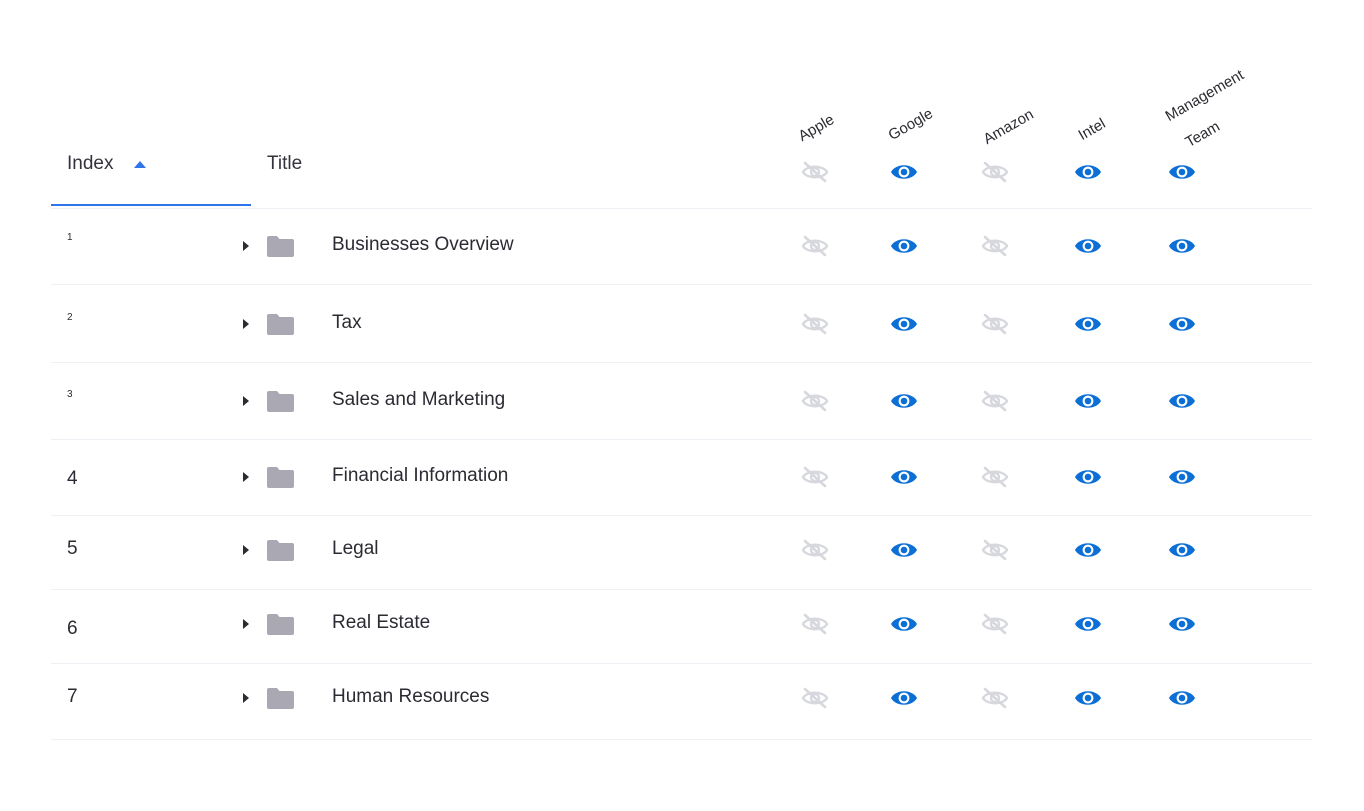 Image resolution: width=1364 pixels, height=811 pixels. What do you see at coordinates (1092, 129) in the screenshot?
I see `column-name: Intel` at bounding box center [1092, 129].